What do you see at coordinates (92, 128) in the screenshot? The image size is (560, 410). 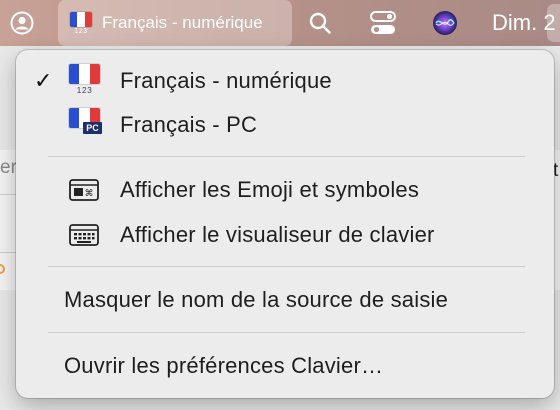 I see `flag-badge: PC` at bounding box center [92, 128].